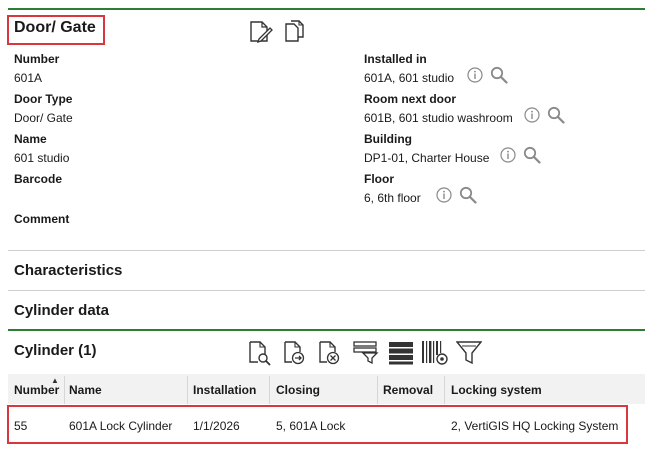 This screenshot has width=646, height=450. Describe the element at coordinates (216, 426) in the screenshot. I see `cell-installation: 1/1/2026` at that location.